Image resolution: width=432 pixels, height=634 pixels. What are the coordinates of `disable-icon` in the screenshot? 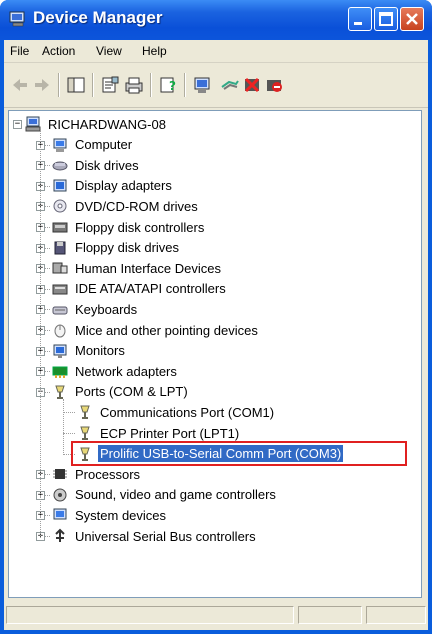 It's located at (274, 85).